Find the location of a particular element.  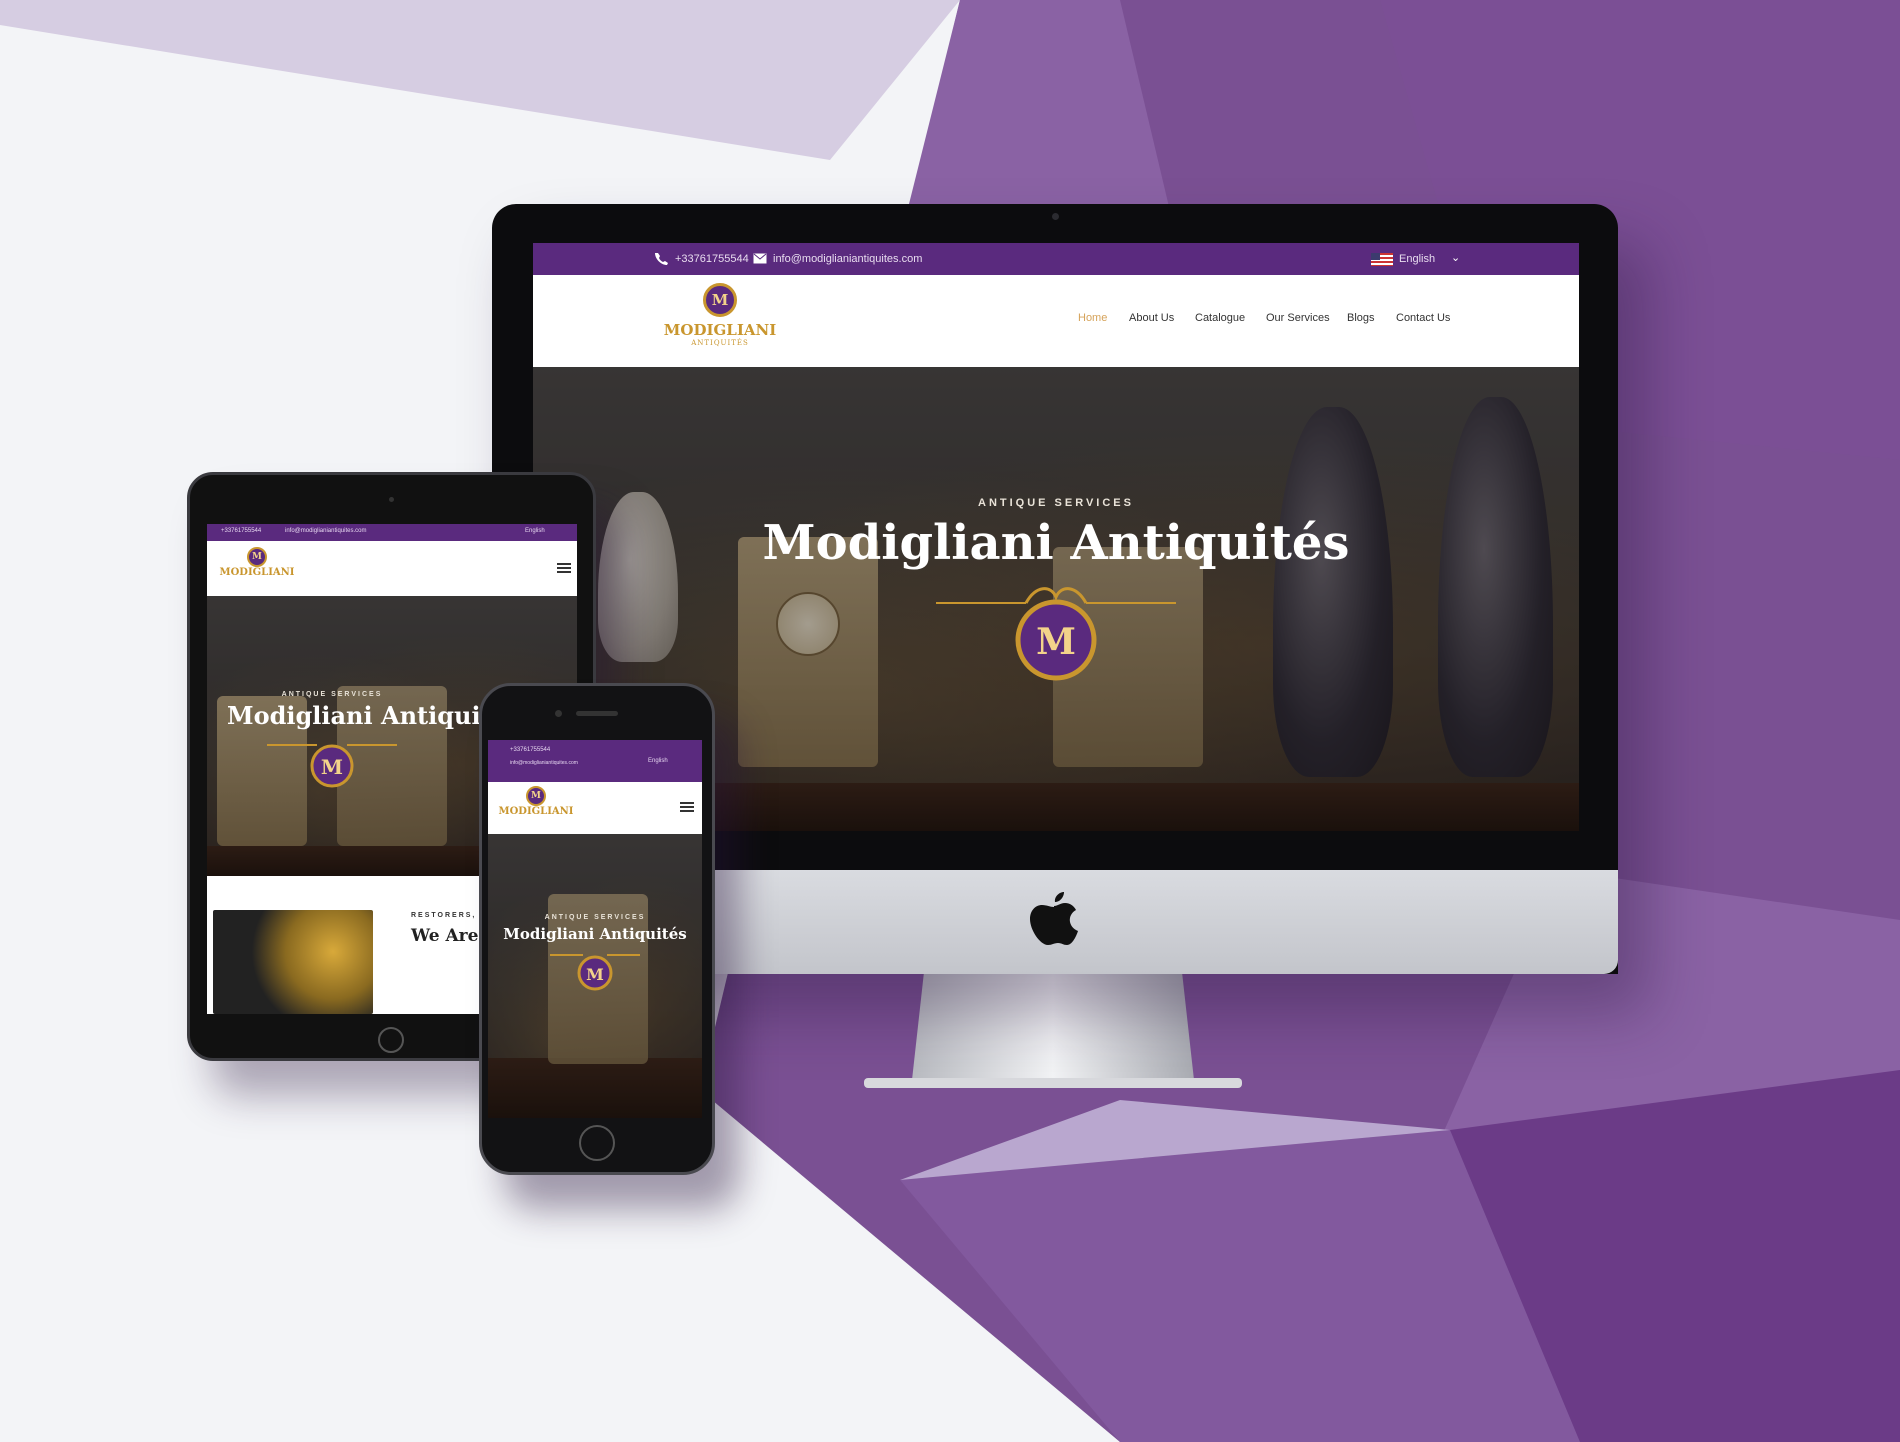

about-image is located at coordinates (293, 962).